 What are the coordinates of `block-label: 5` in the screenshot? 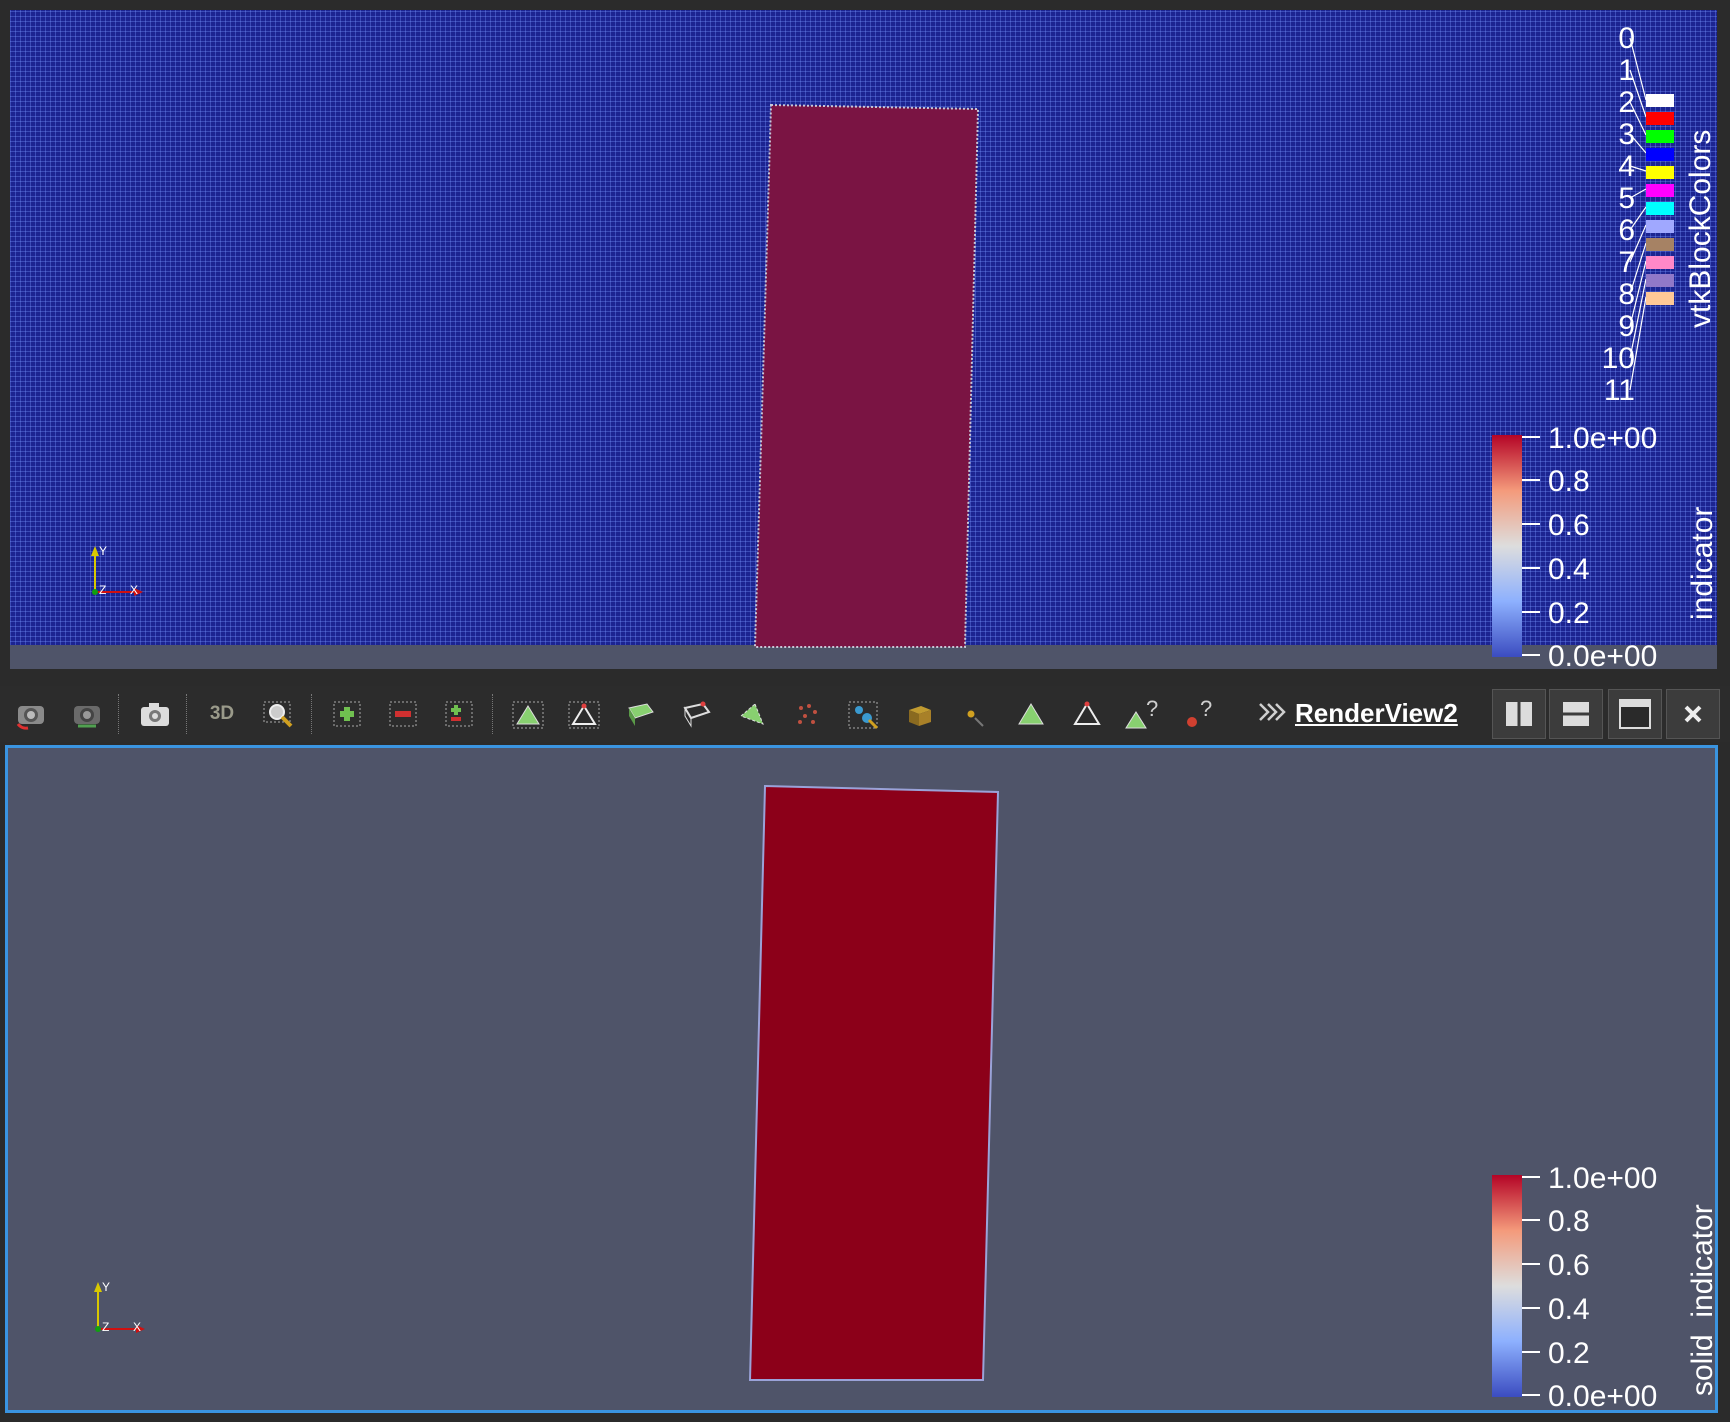 It's located at (1626, 198).